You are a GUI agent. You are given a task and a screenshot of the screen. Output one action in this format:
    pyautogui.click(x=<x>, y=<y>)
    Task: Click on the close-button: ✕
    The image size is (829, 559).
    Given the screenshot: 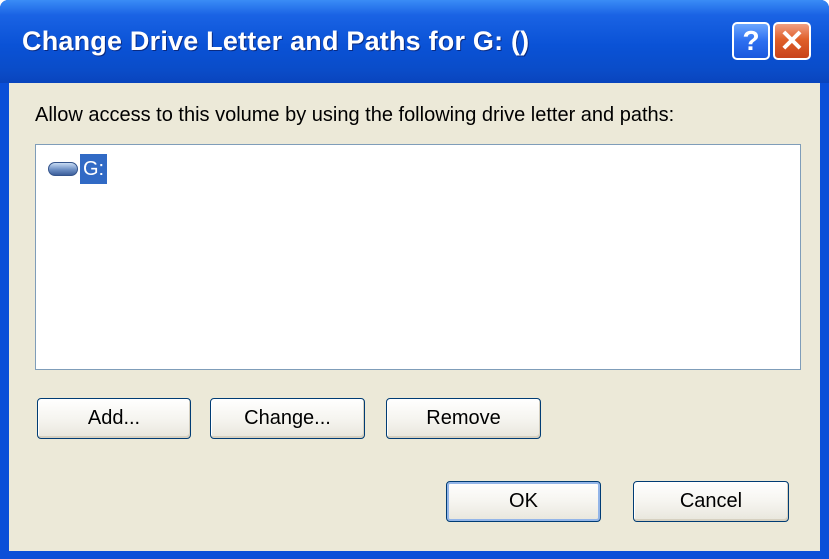 What is the action you would take?
    pyautogui.click(x=792, y=41)
    